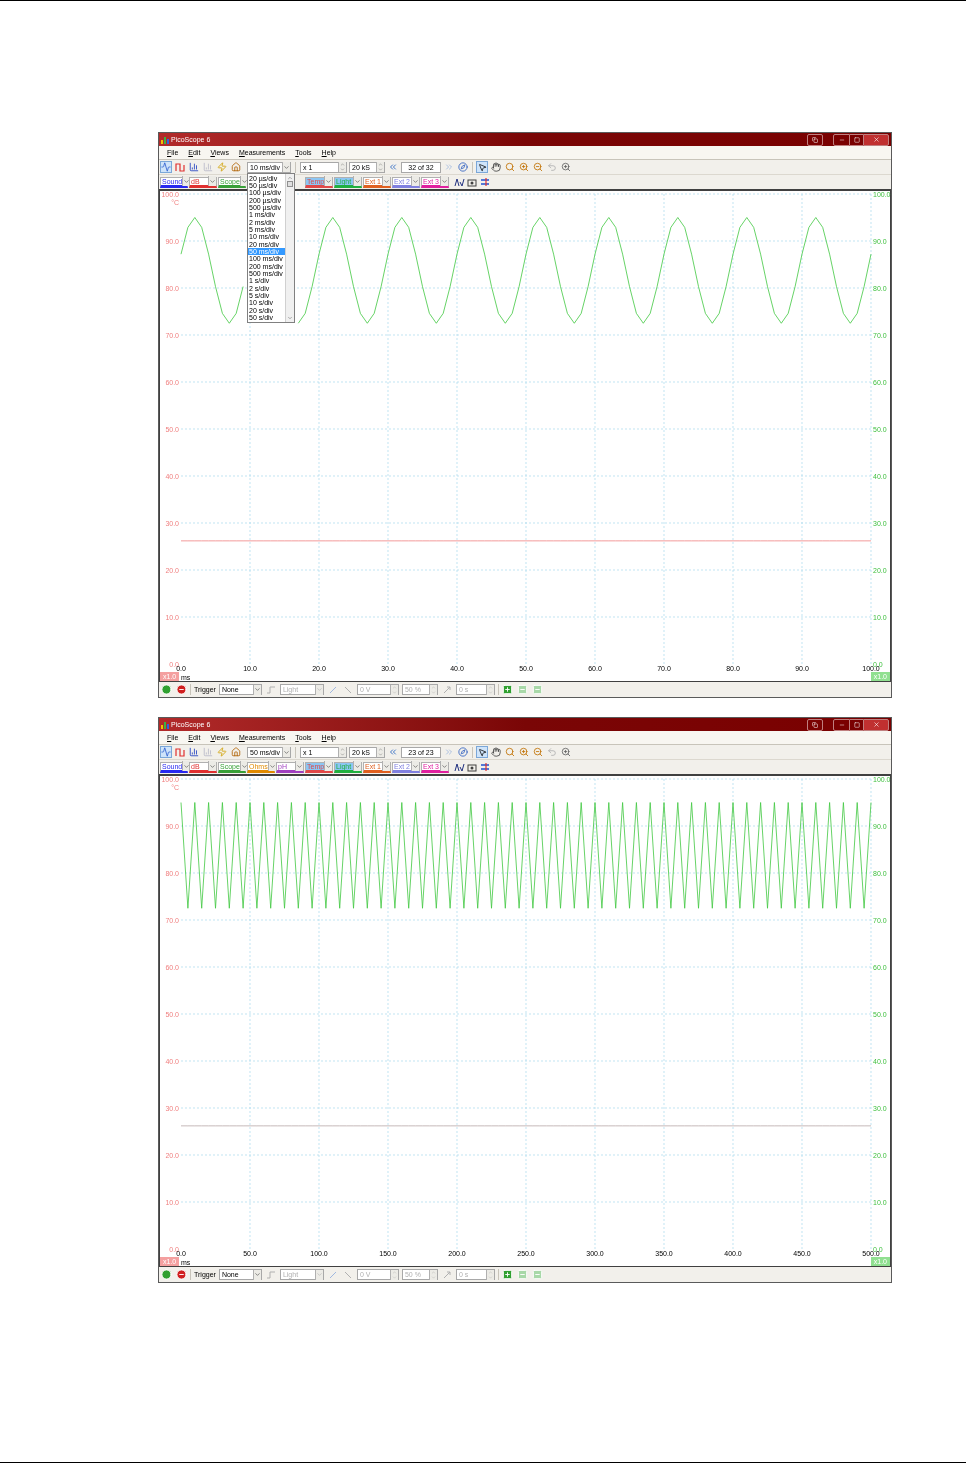 This screenshot has width=966, height=1471. I want to click on scrollbar, so click(289, 248).